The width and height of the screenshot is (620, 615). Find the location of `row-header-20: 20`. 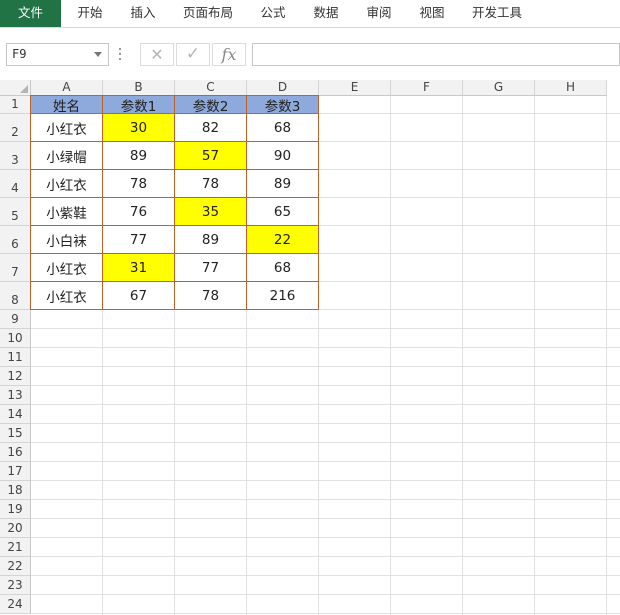

row-header-20: 20 is located at coordinates (15, 528).